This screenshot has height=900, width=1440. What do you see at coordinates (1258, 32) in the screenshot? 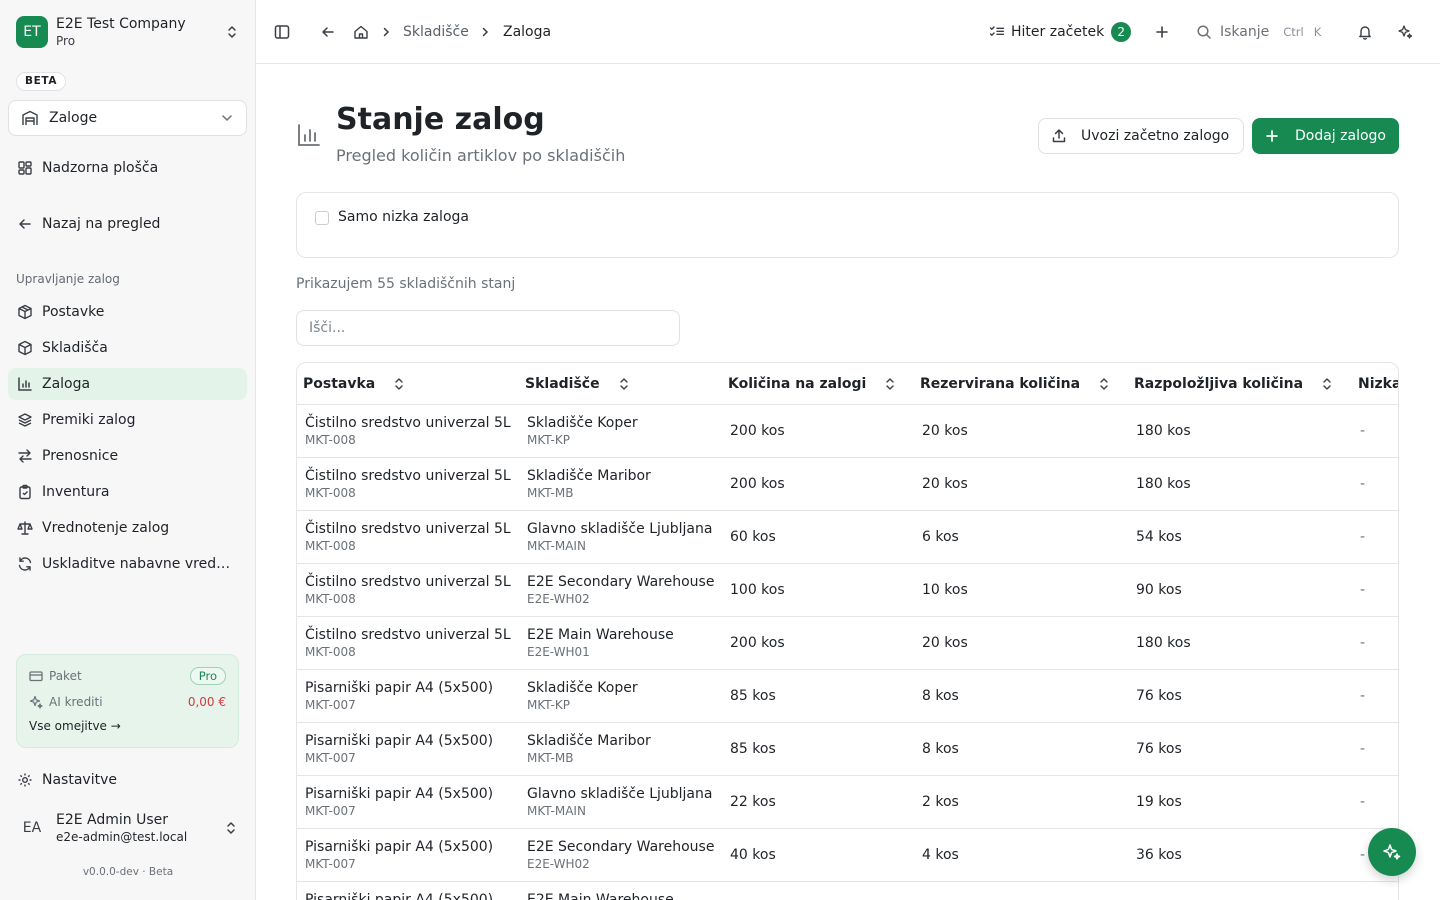
I see `global-search: Iskanje Ctrl K` at bounding box center [1258, 32].